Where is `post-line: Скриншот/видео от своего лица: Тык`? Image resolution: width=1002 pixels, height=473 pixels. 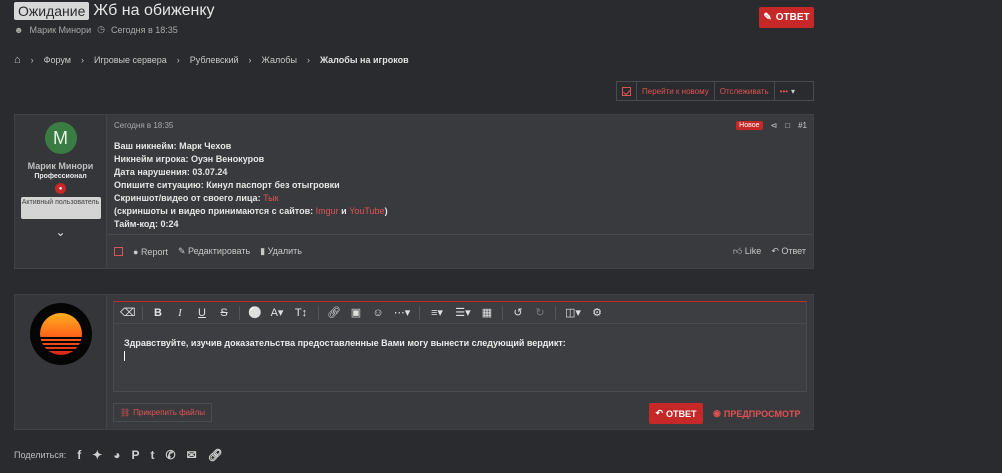
post-line: Скриншот/видео от своего лица: Тык is located at coordinates (251, 198).